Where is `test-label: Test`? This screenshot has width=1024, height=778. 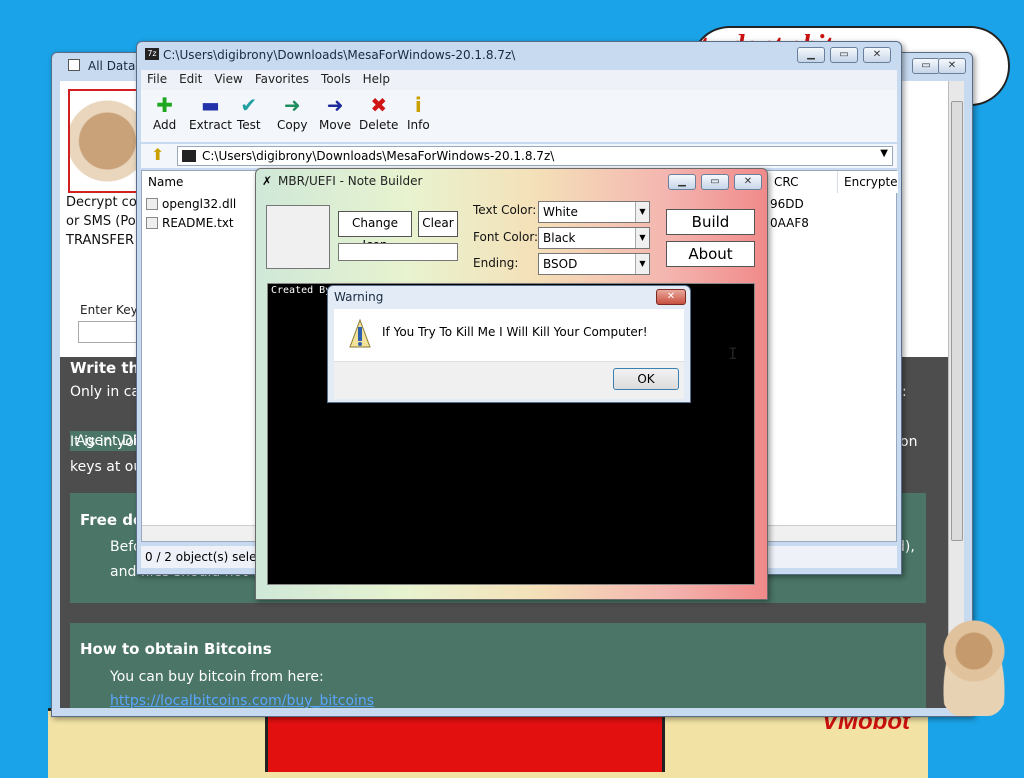 test-label: Test is located at coordinates (249, 125).